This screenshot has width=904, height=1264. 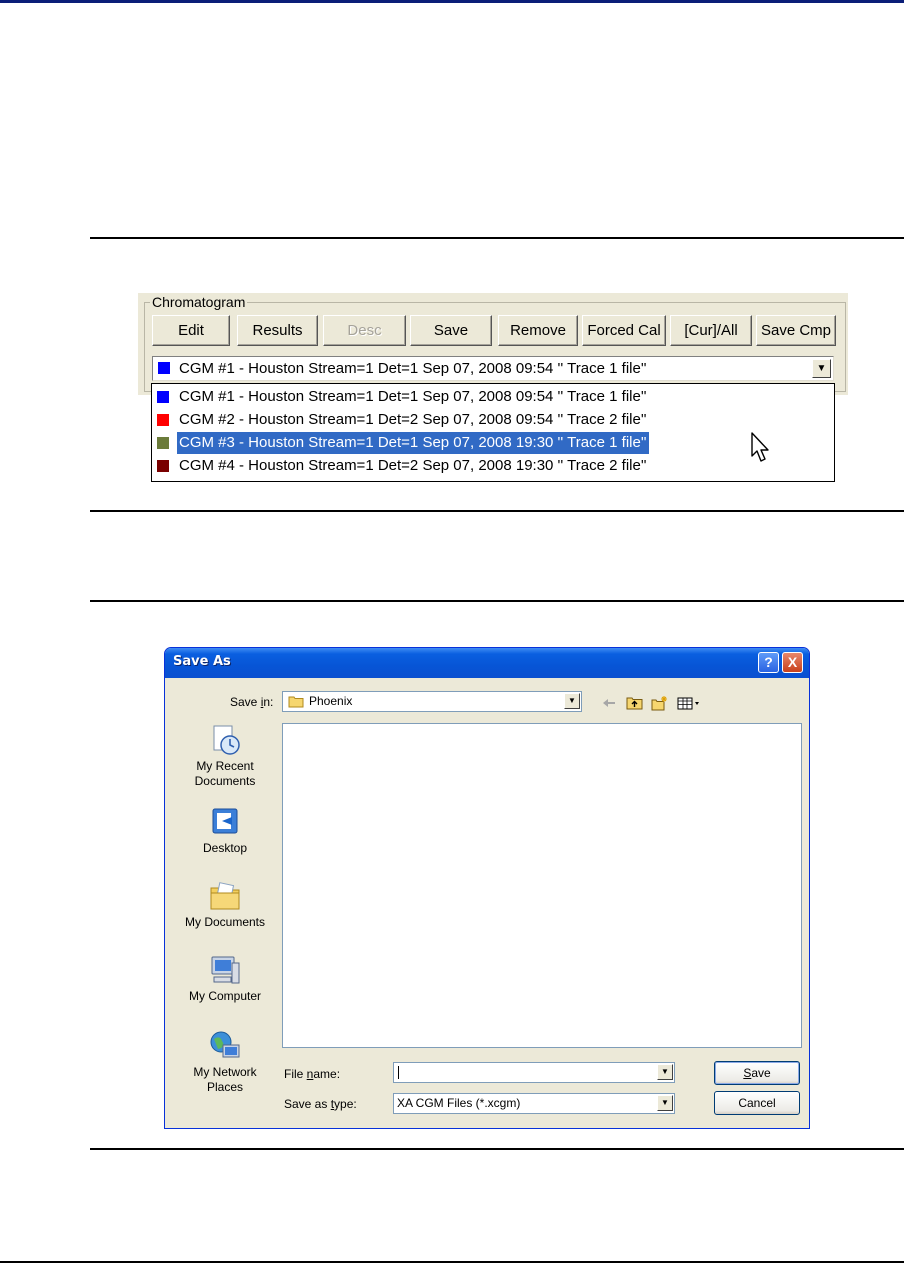 I want to click on view-menu-icon, so click(x=690, y=703).